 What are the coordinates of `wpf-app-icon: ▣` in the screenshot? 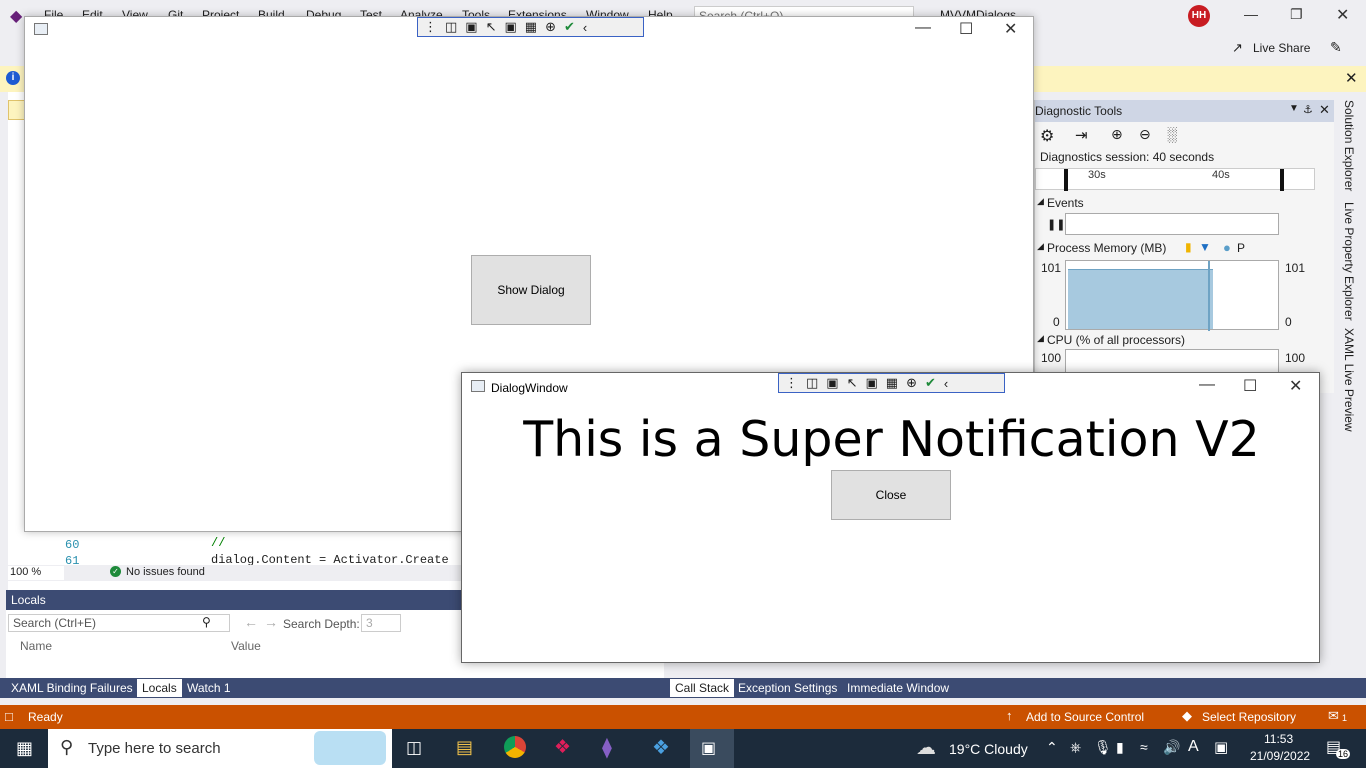 It's located at (708, 748).